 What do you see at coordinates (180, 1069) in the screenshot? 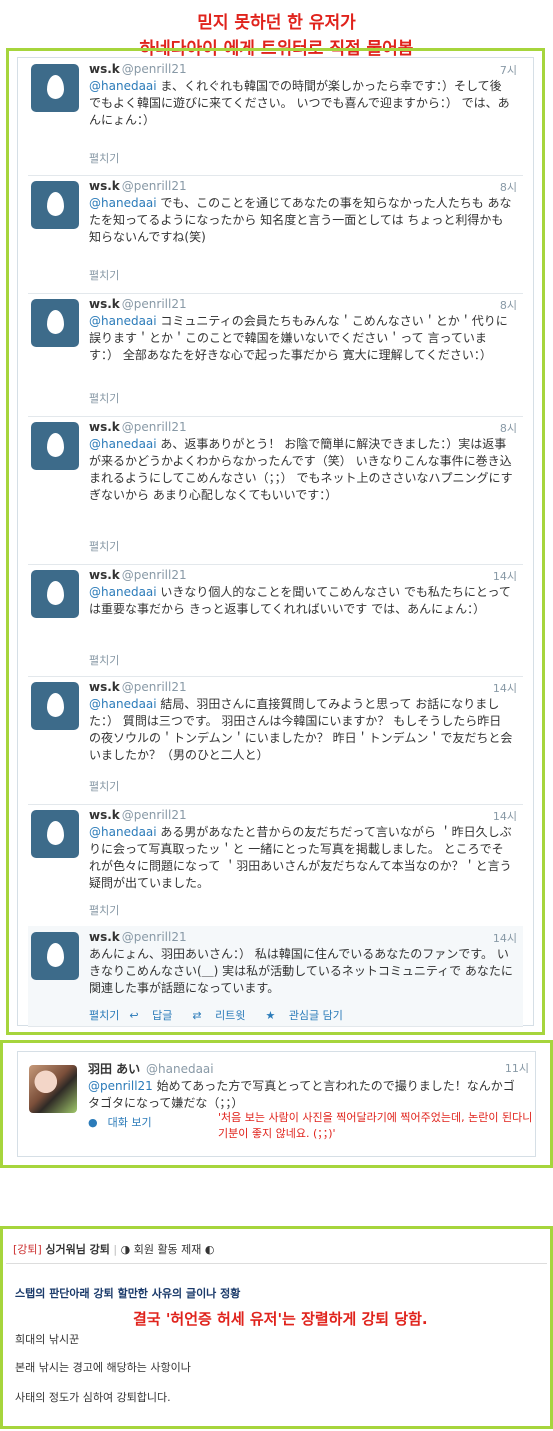
I see `user-handle: @hanedaai` at bounding box center [180, 1069].